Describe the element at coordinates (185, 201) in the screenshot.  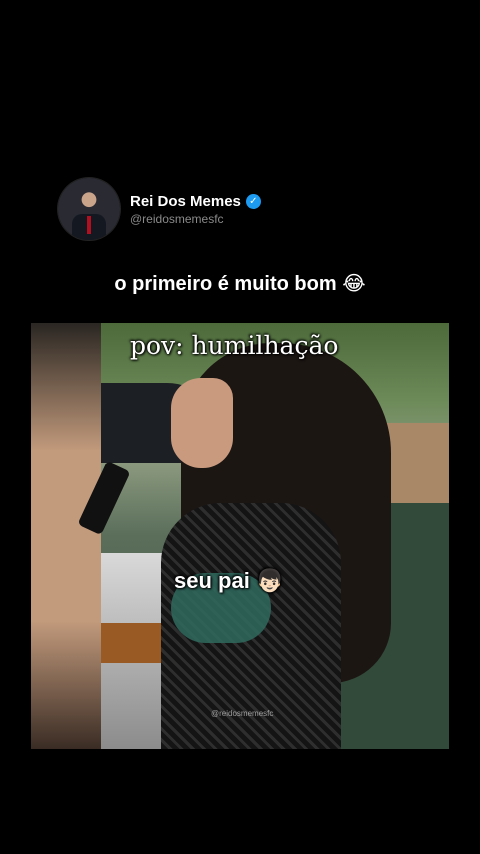
I see `author-display-name: Rei Dos Memes` at that location.